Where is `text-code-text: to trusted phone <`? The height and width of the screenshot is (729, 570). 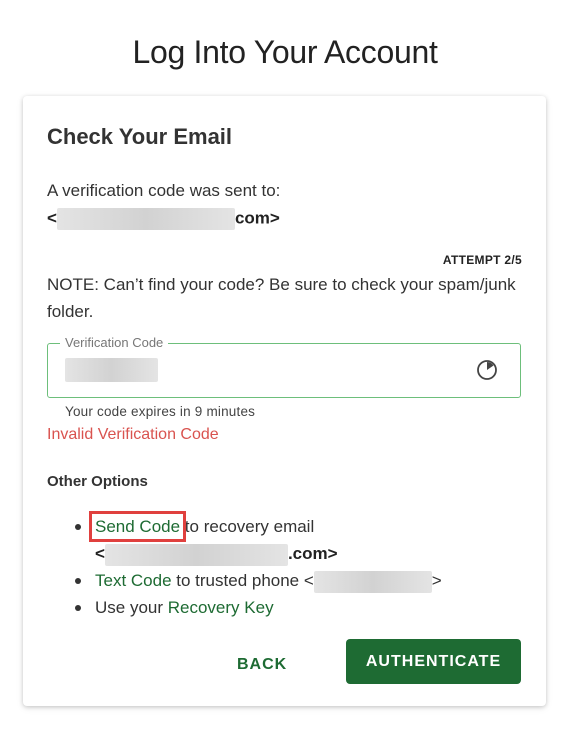 text-code-text: to trusted phone < is located at coordinates (242, 580).